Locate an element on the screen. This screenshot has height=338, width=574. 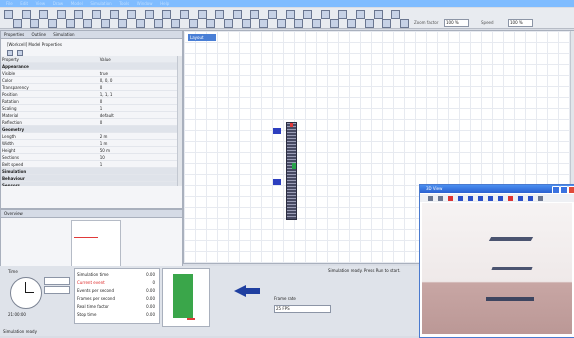
property-value: 0, 0, 0 is located at coordinates (140, 80).